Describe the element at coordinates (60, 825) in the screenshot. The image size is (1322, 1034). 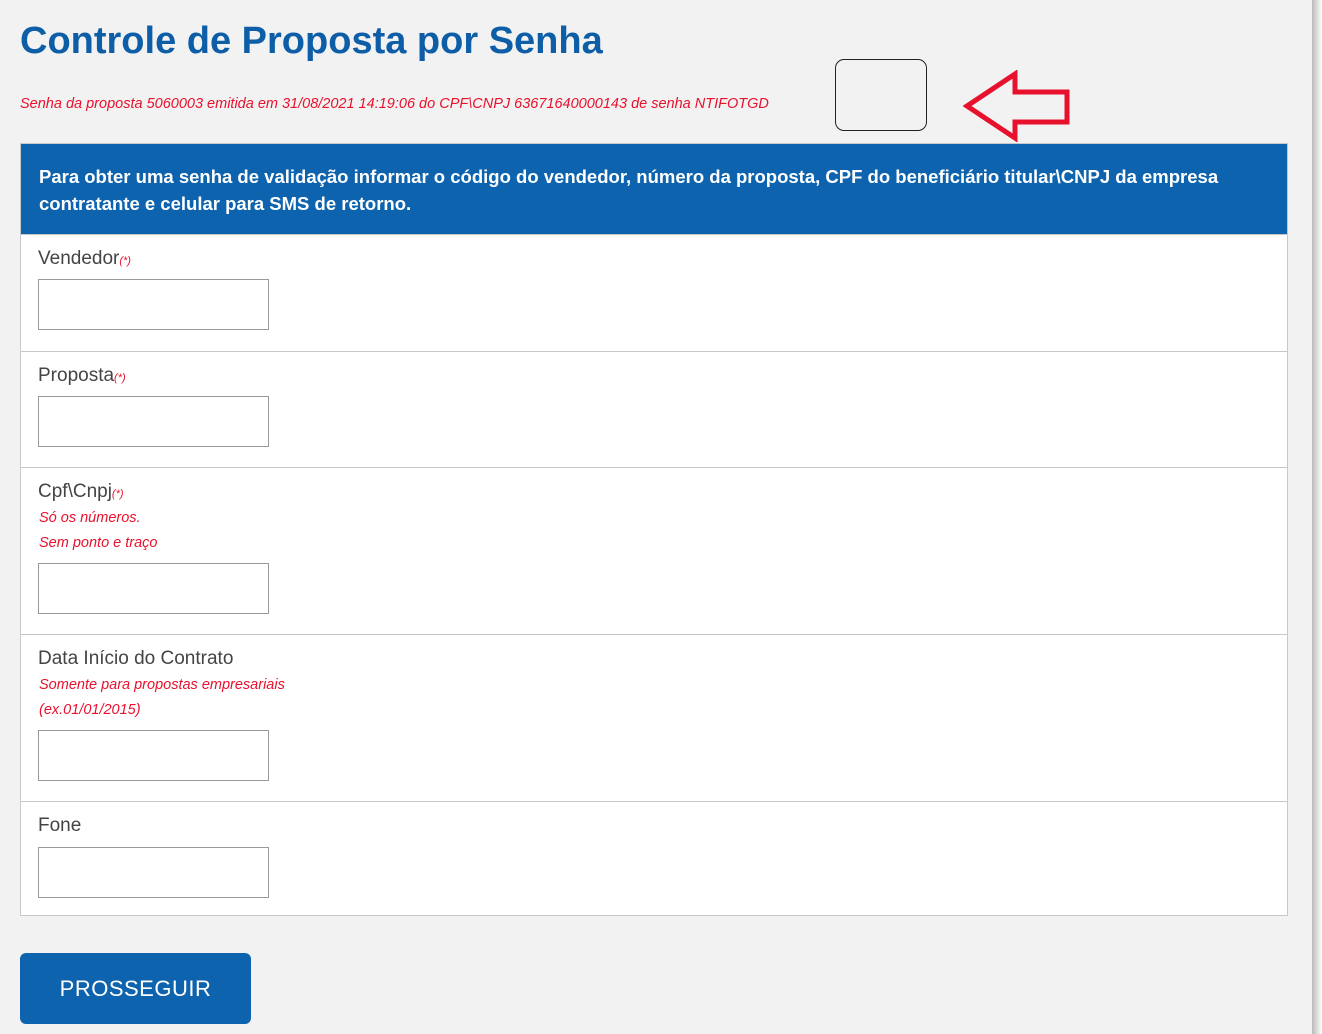
I see `fone-label: Fone` at that location.